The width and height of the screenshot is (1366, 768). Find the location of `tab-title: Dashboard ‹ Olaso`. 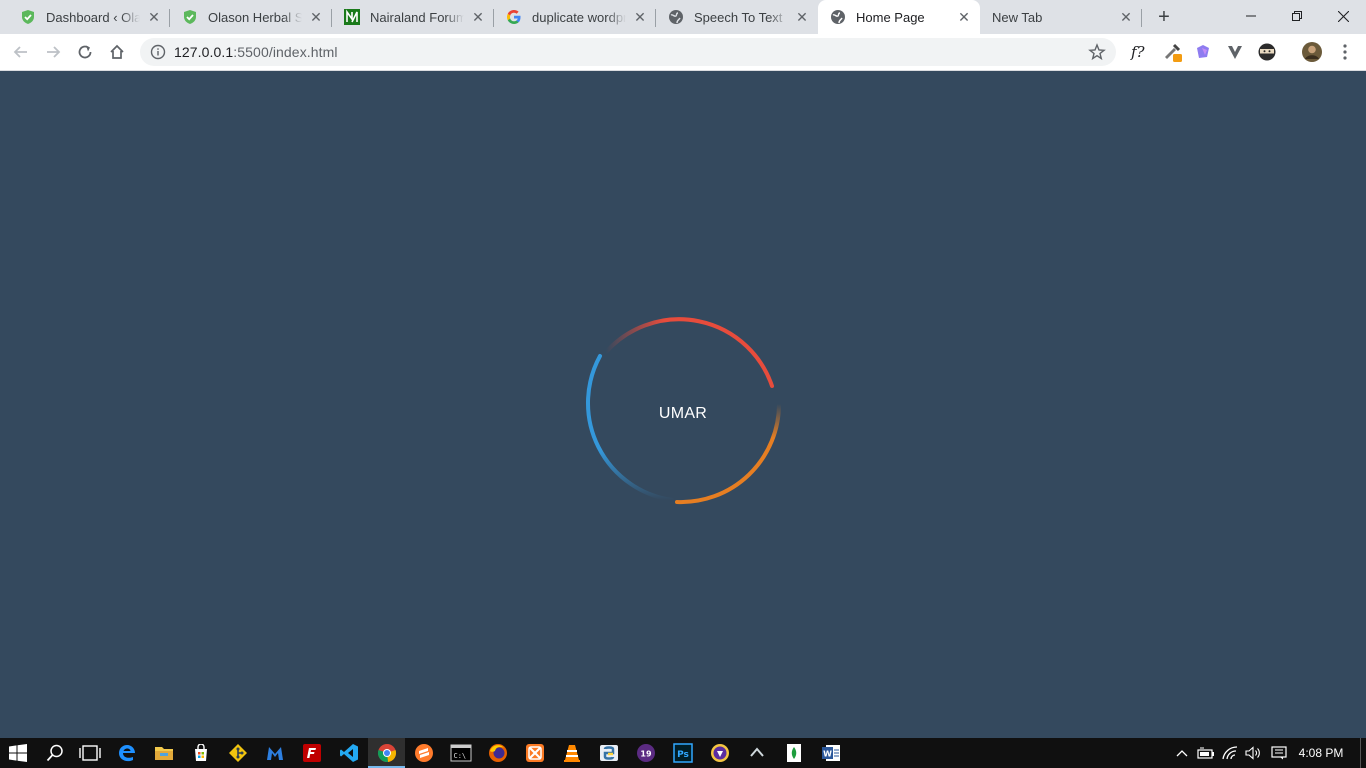

tab-title: Dashboard ‹ Olaso is located at coordinates (93, 17).